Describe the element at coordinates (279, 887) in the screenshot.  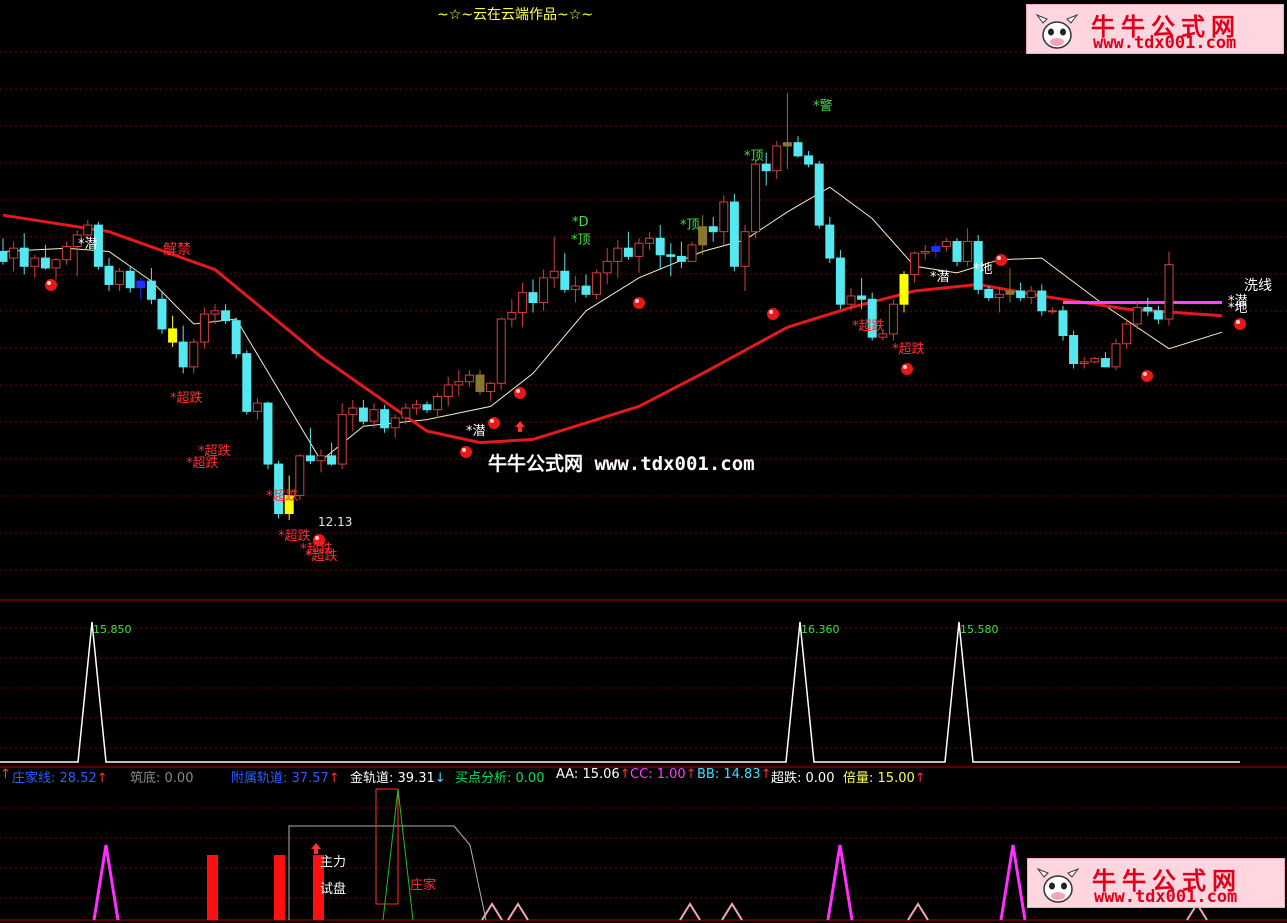
I see `volume-bar` at that location.